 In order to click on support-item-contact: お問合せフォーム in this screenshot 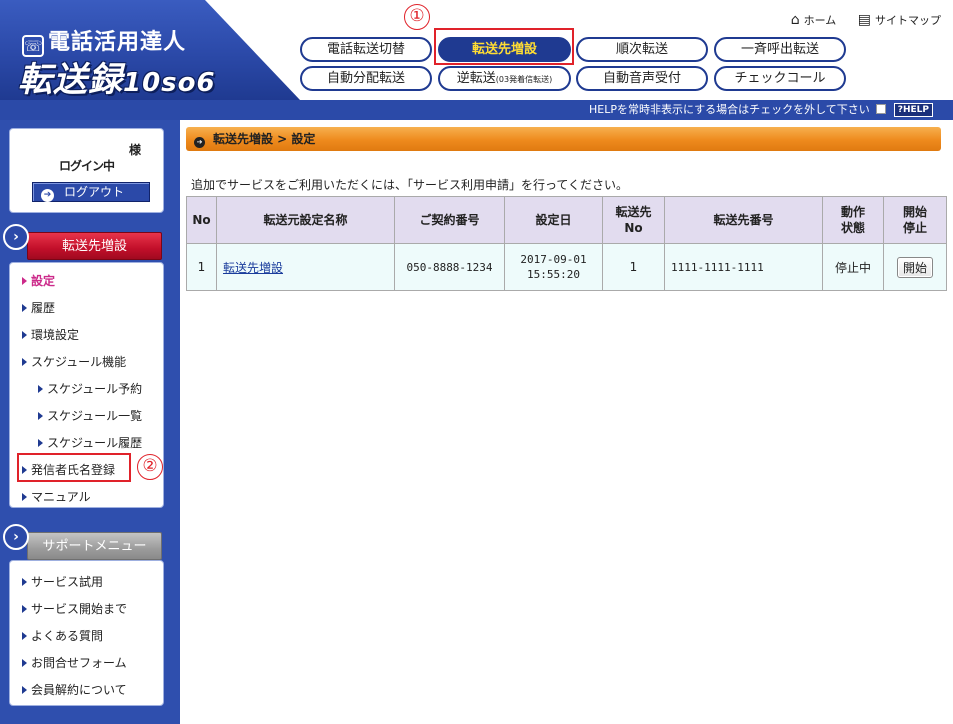, I will do `click(74, 662)`.